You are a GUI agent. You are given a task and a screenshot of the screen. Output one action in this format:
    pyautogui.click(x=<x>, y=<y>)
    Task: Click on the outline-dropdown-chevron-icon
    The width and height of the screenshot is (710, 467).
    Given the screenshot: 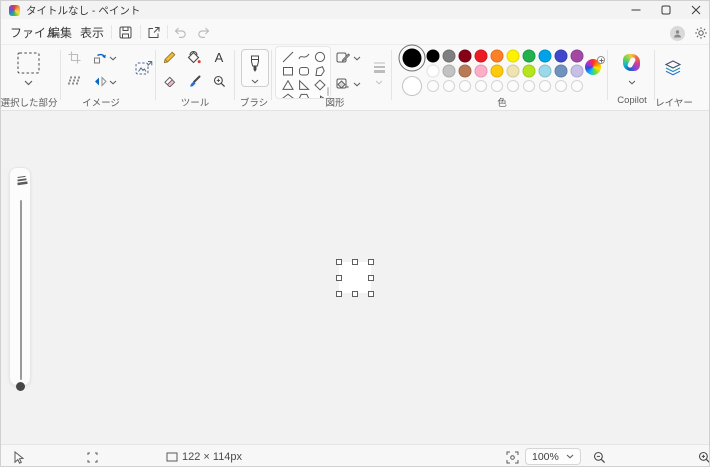 What is the action you would take?
    pyautogui.click(x=357, y=58)
    